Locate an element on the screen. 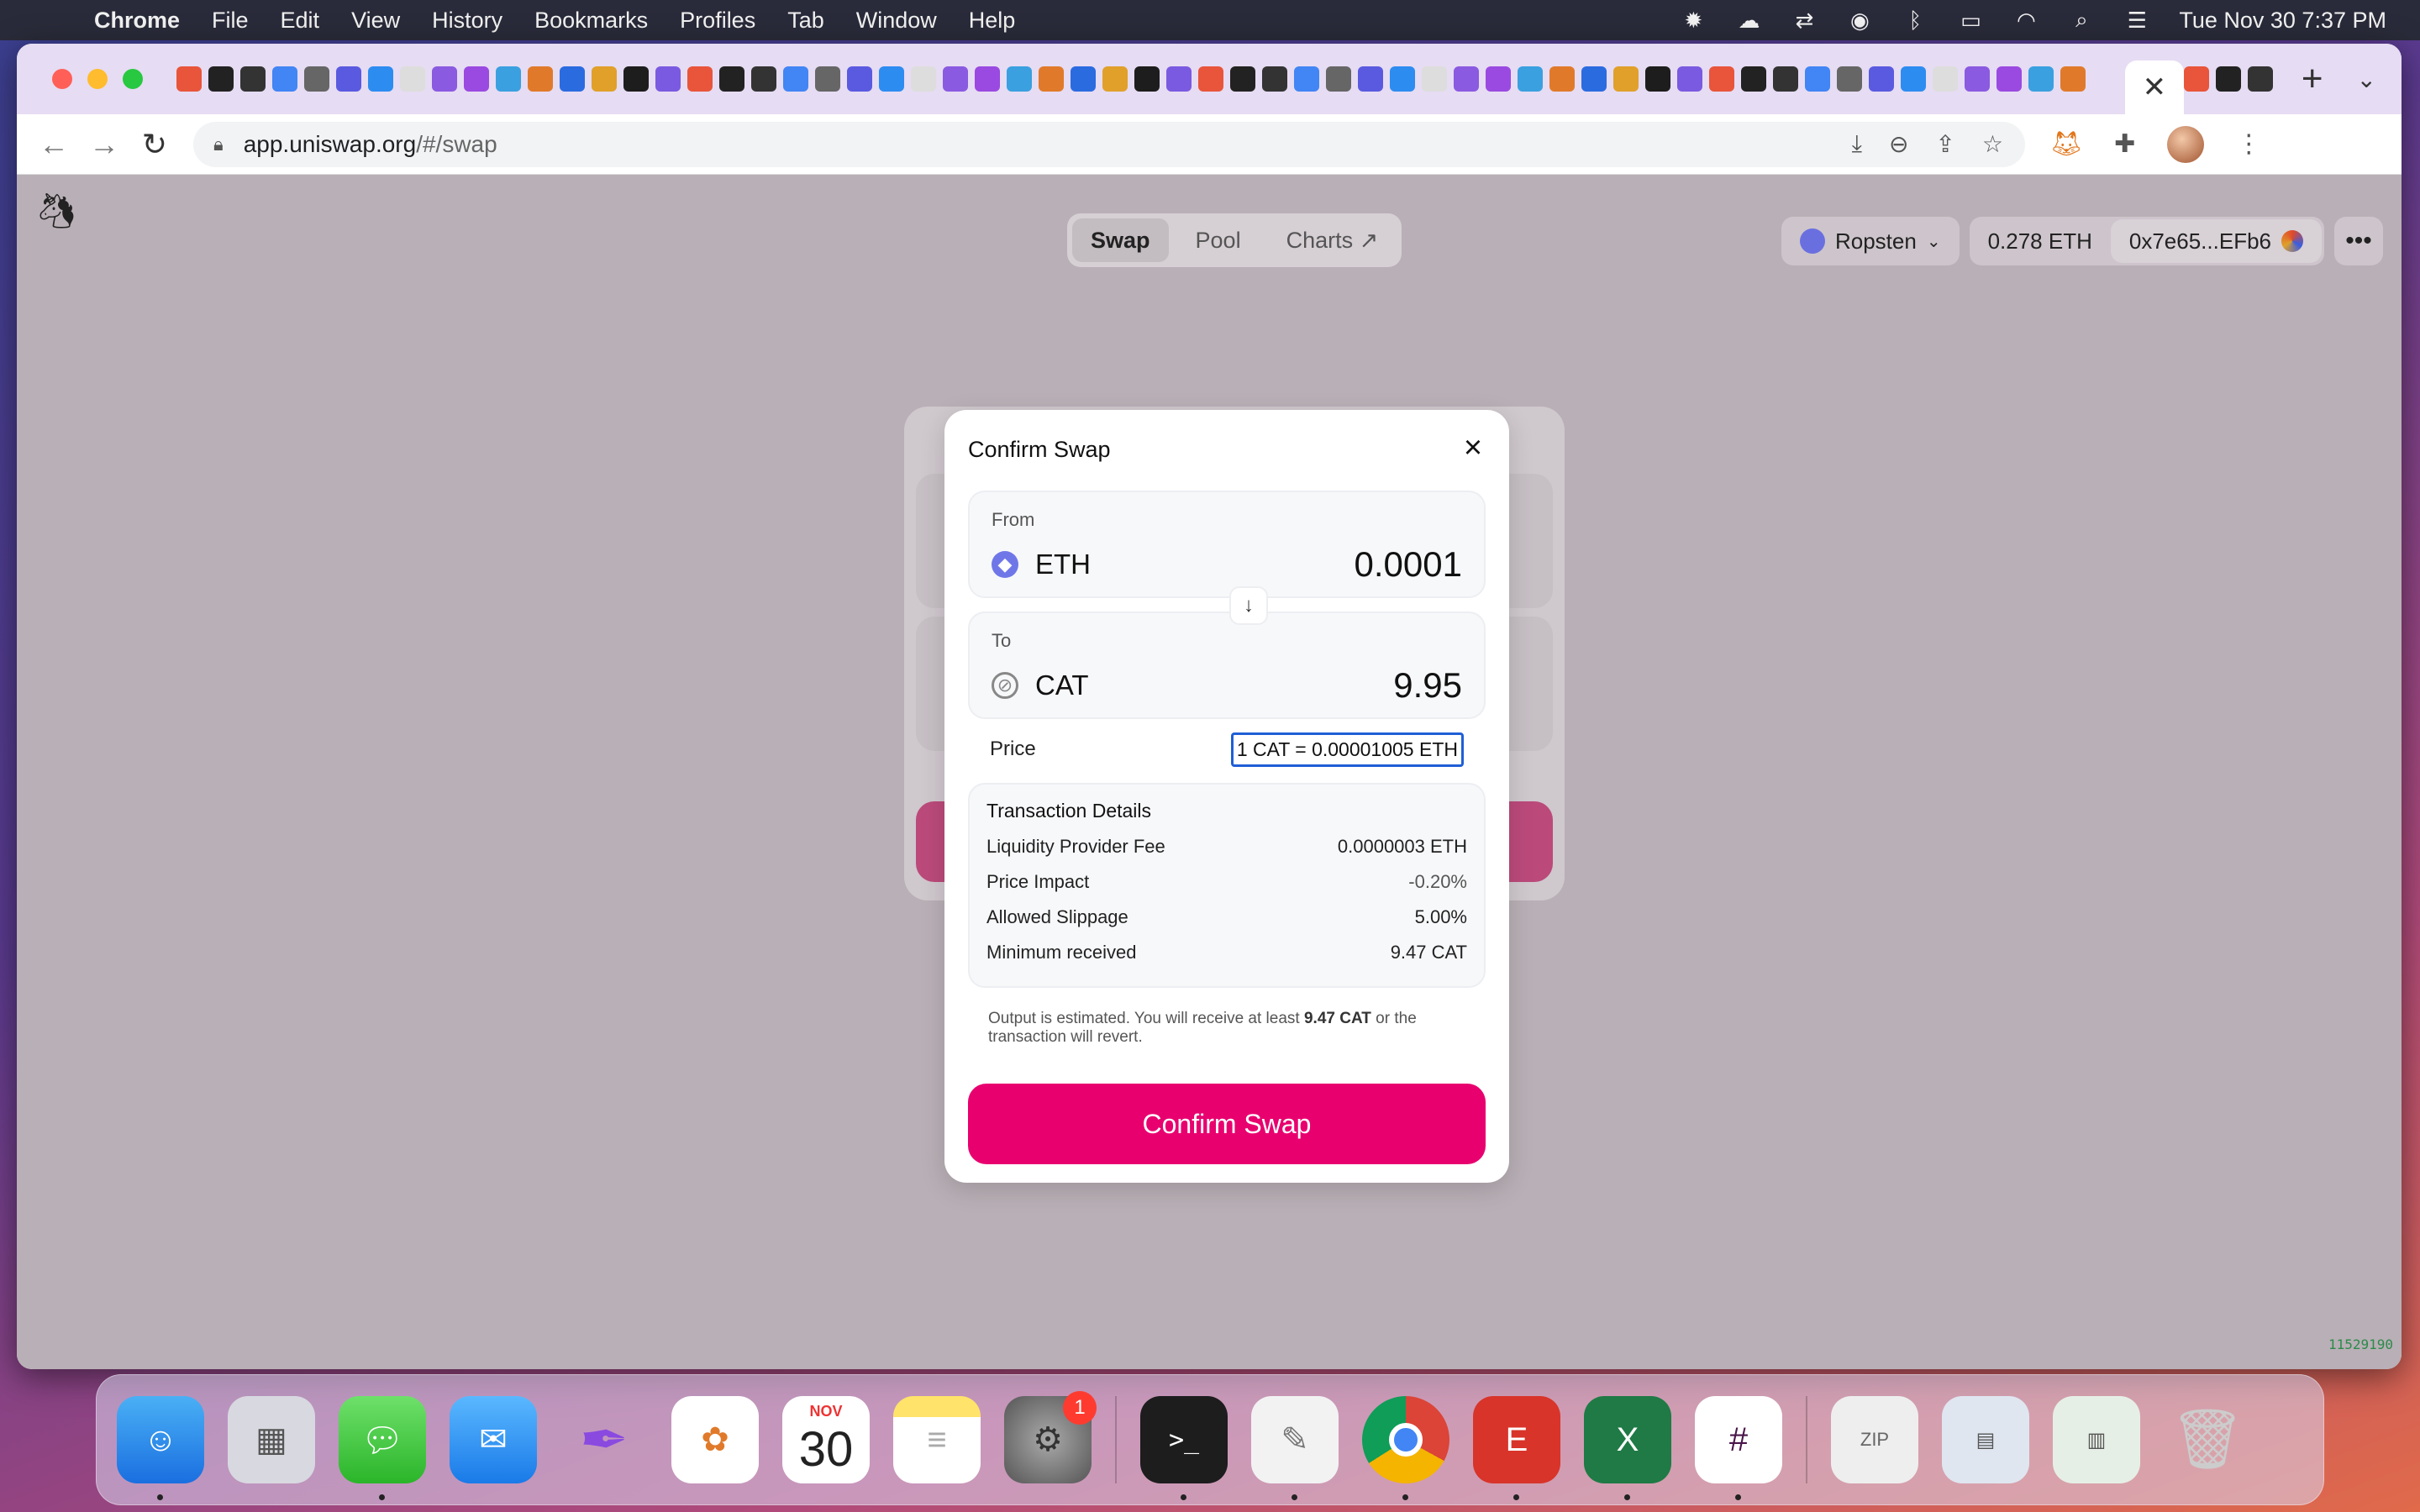 Image resolution: width=2420 pixels, height=1512 pixels. active-tab: ✕ is located at coordinates (2154, 87).